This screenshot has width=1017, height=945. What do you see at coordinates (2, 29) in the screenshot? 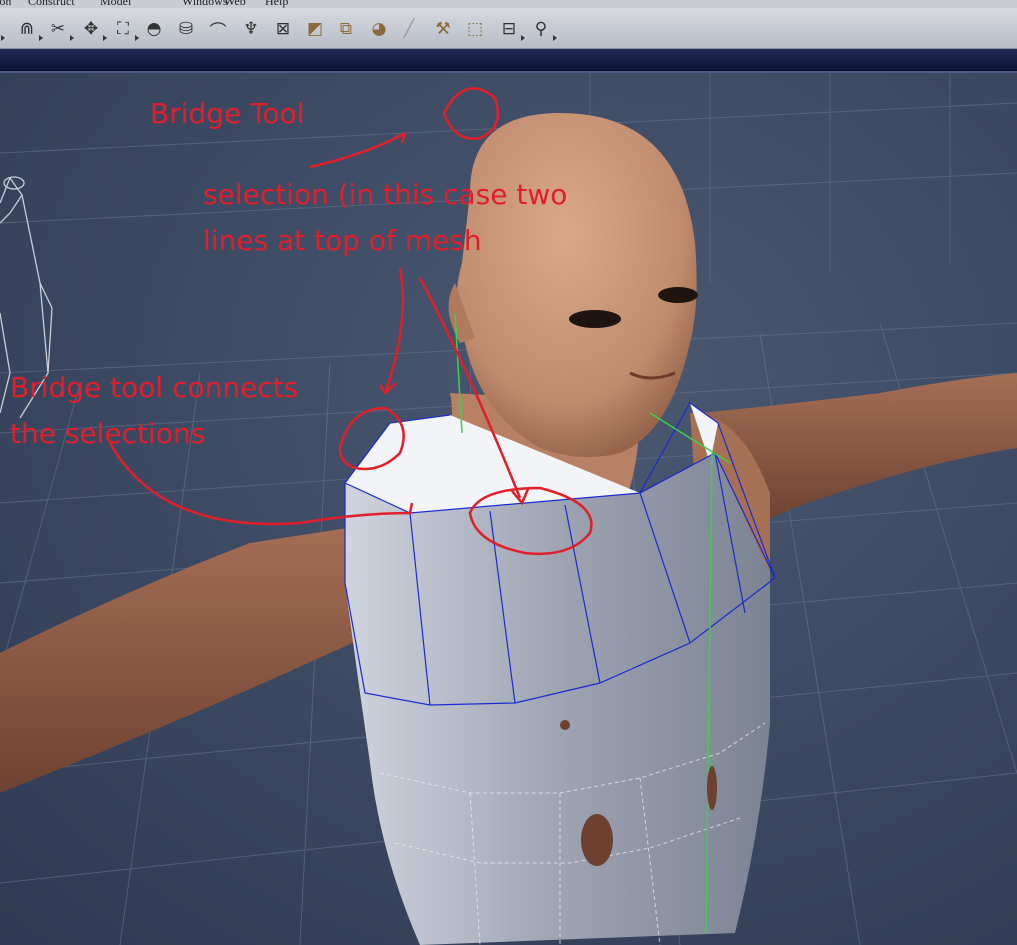
I see `cropped-tool-icon: ▐` at bounding box center [2, 29].